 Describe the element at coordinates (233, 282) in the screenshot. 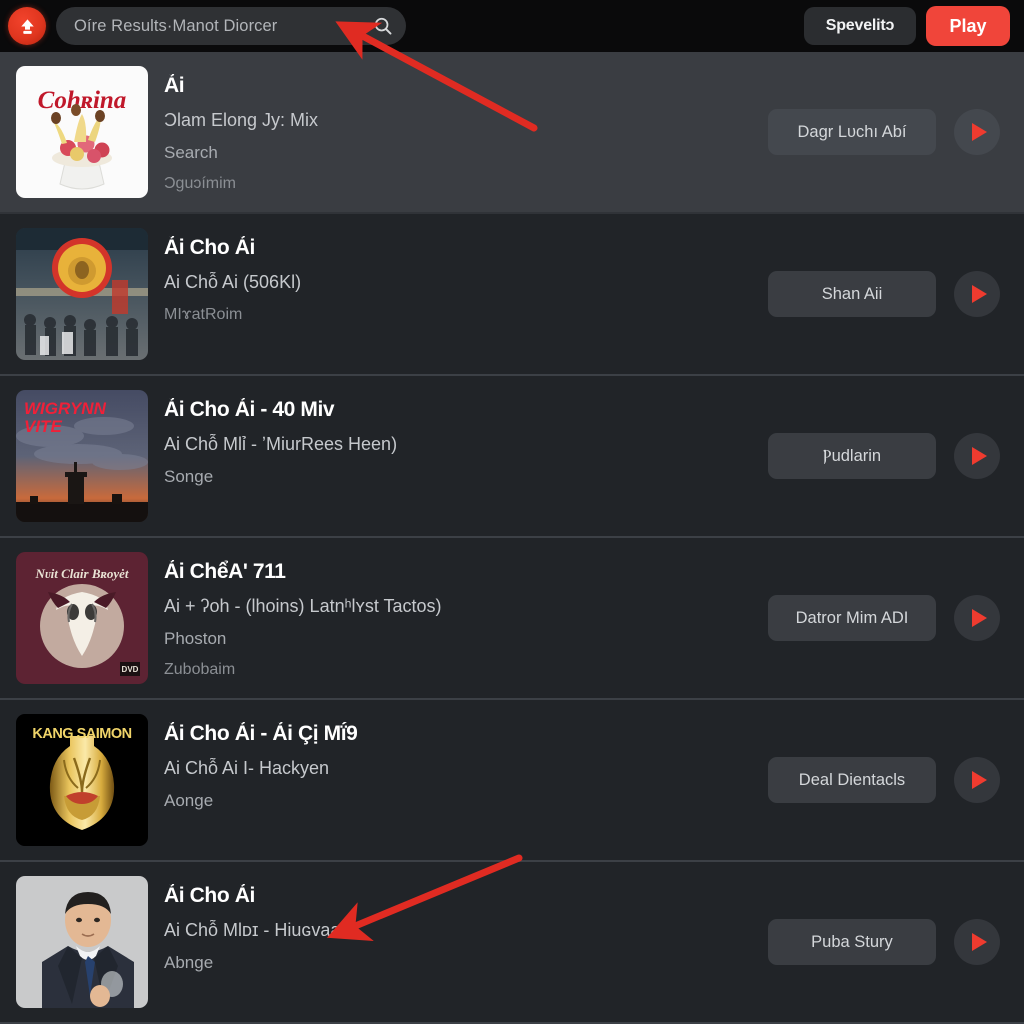

I see `result-subtitle: Ai Chỗ Ai (506Kl)` at that location.